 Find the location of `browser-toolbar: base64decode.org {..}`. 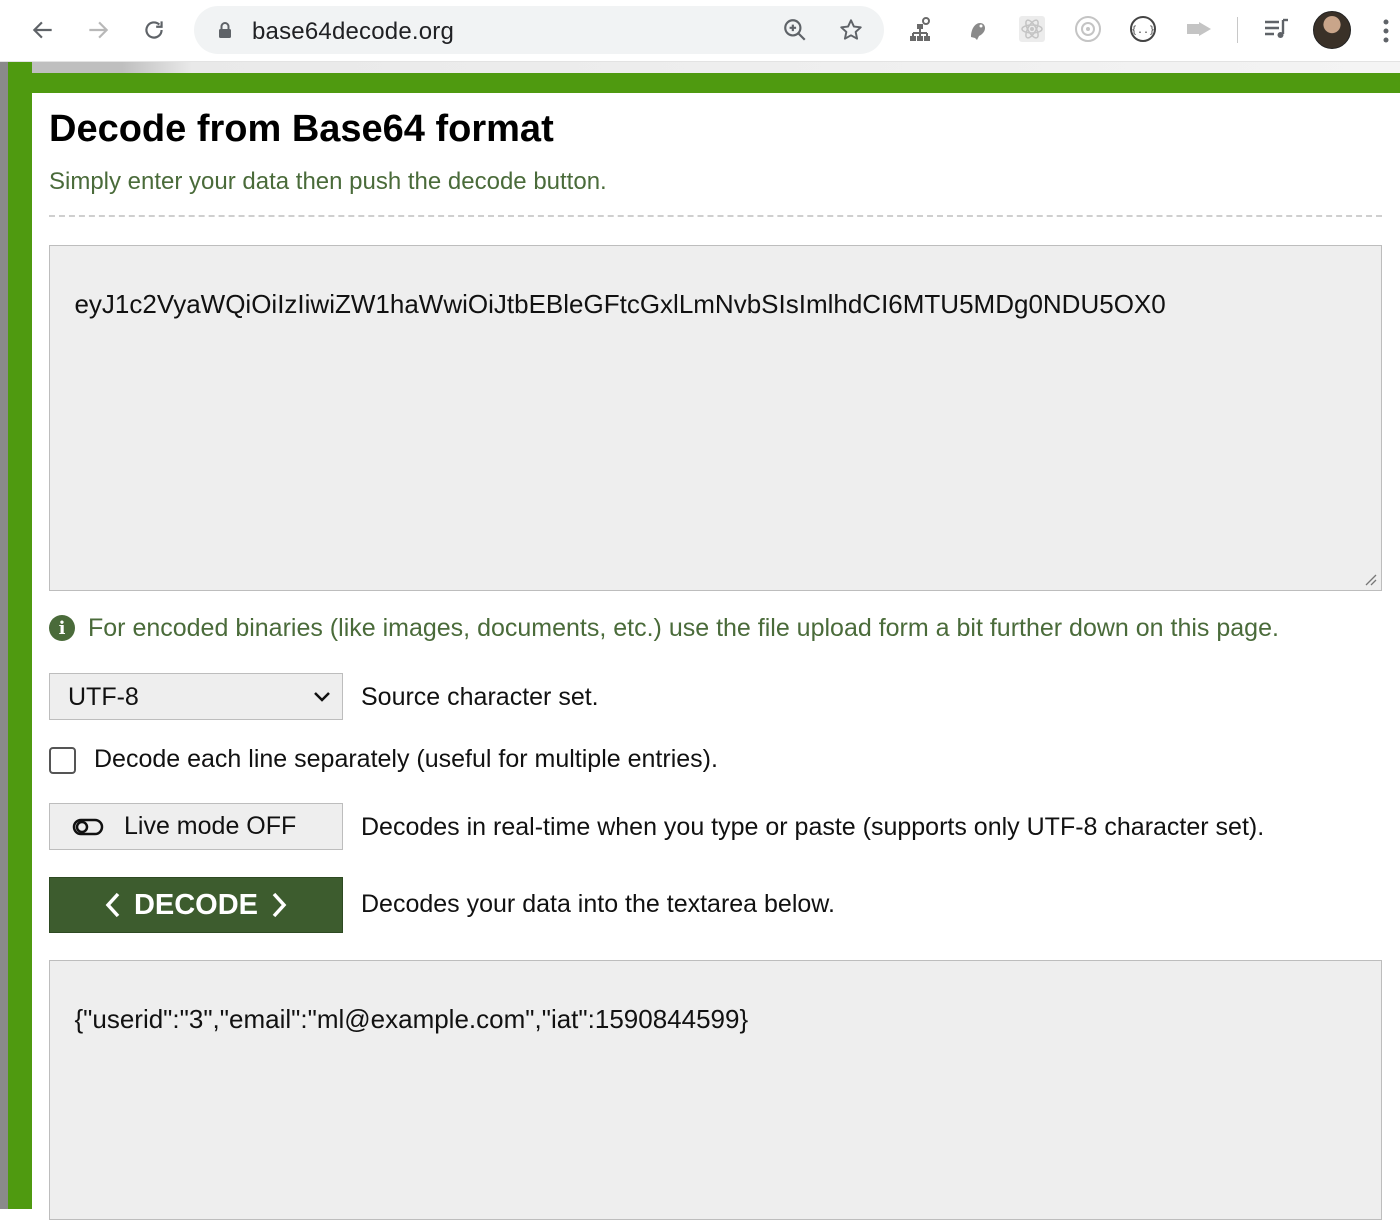

browser-toolbar: base64decode.org {..} is located at coordinates (700, 31).